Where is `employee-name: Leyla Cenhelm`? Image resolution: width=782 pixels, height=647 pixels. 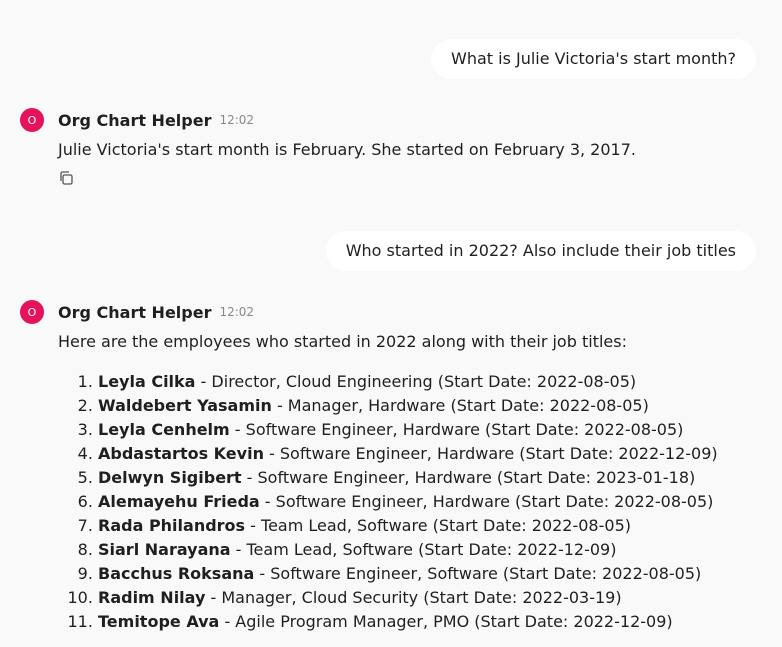
employee-name: Leyla Cenhelm is located at coordinates (164, 429).